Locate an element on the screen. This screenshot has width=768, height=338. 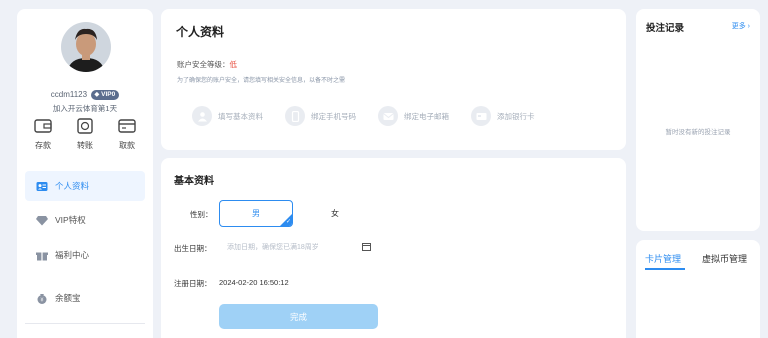
avatar-image is located at coordinates (86, 47).